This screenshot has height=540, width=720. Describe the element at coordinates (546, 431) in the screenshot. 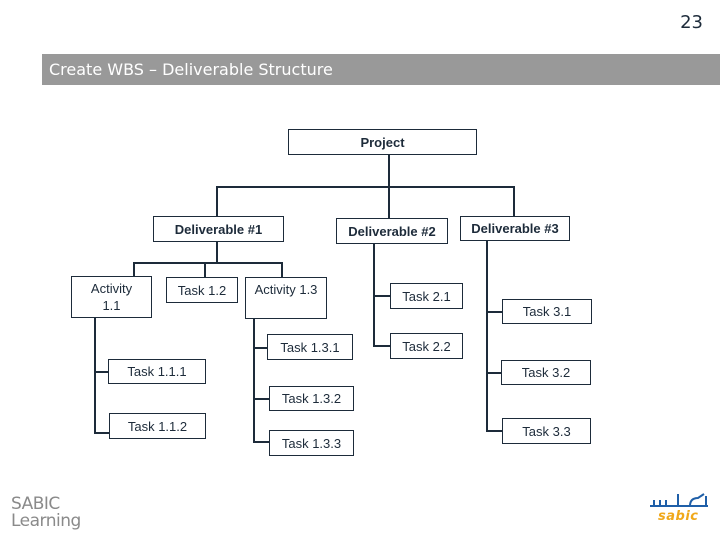

I see `wbs-node-task-3-3: Task 3.3` at that location.